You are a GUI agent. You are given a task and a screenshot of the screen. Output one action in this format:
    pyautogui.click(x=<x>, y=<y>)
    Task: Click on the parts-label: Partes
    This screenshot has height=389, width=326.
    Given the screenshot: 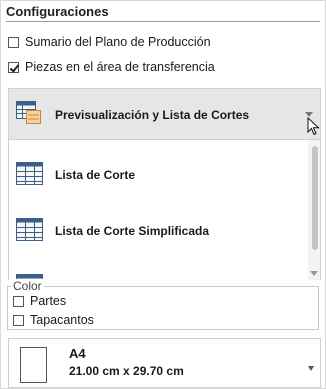 What is the action you would take?
    pyautogui.click(x=48, y=301)
    